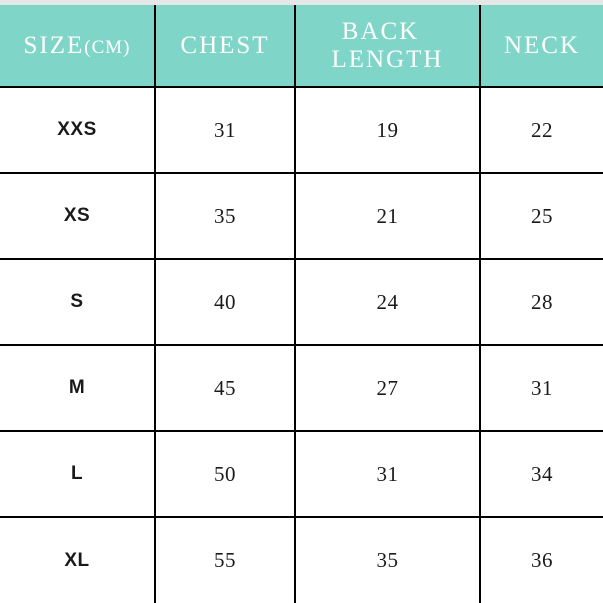 The image size is (603, 603). I want to click on cell-neck: 34, so click(541, 474).